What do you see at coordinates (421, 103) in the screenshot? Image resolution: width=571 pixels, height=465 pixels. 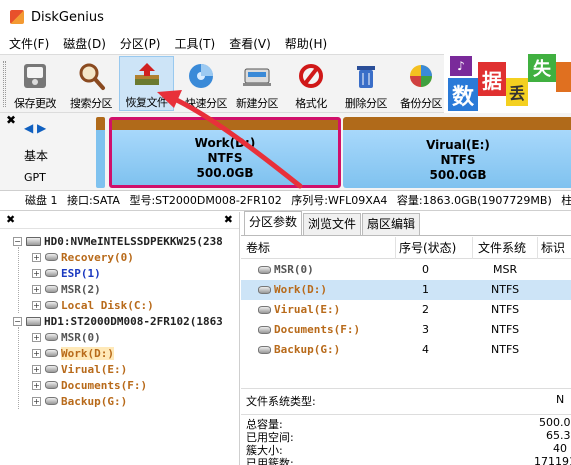 I see `backup-partition-label: 备份分区` at bounding box center [421, 103].